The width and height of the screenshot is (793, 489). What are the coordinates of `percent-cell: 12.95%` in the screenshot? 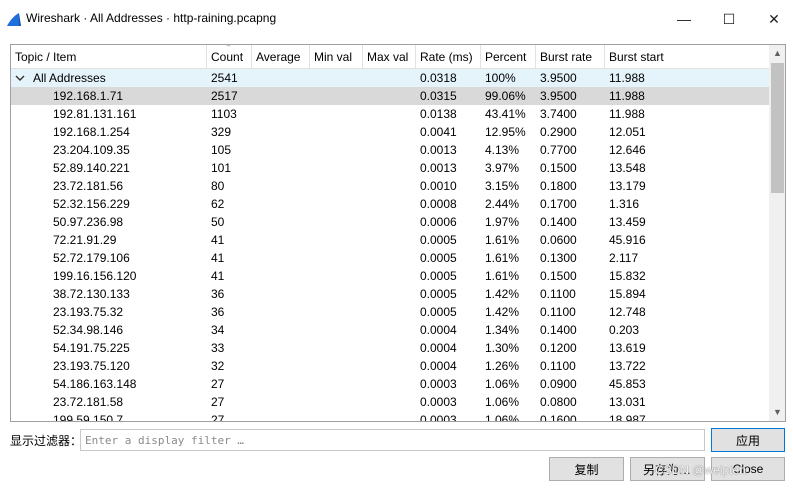 It's located at (505, 132).